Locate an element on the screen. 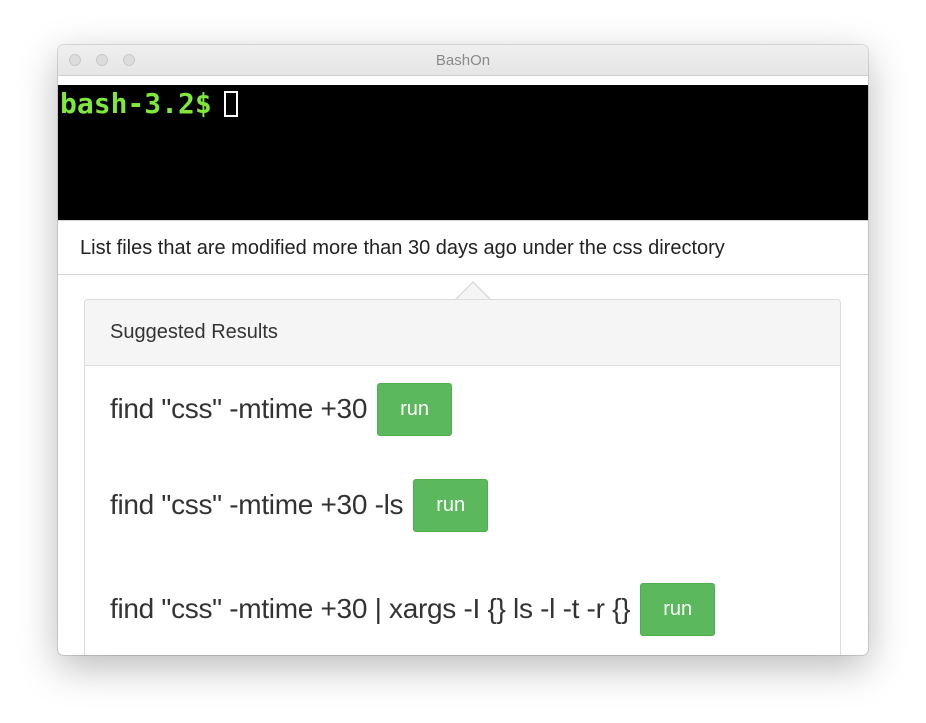 The height and width of the screenshot is (723, 926). result-command: find "css" -mtime +30 -ls is located at coordinates (257, 504).